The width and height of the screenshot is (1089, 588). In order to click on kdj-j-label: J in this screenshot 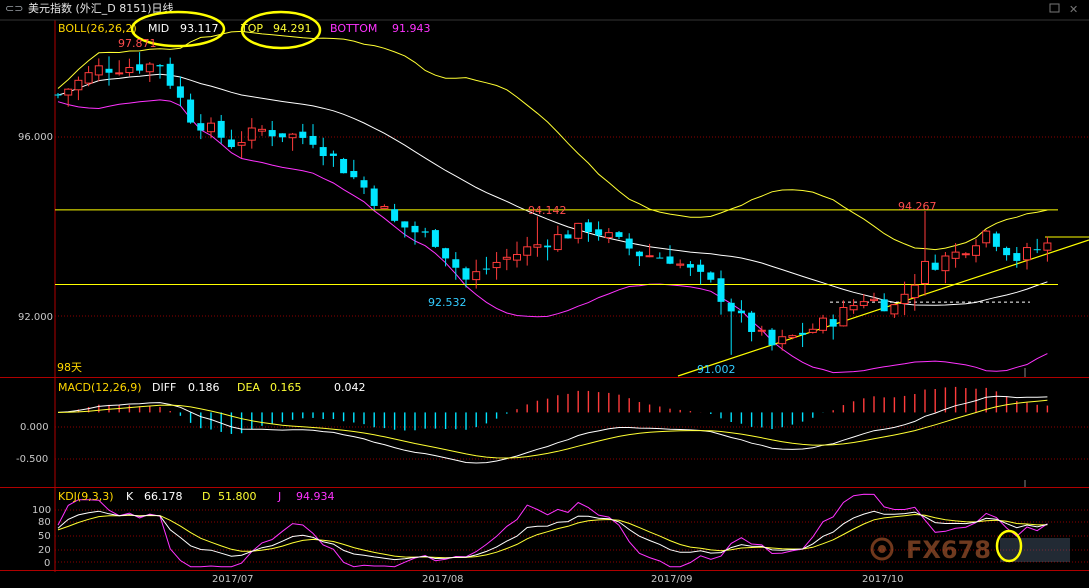, I will do `click(279, 496)`.